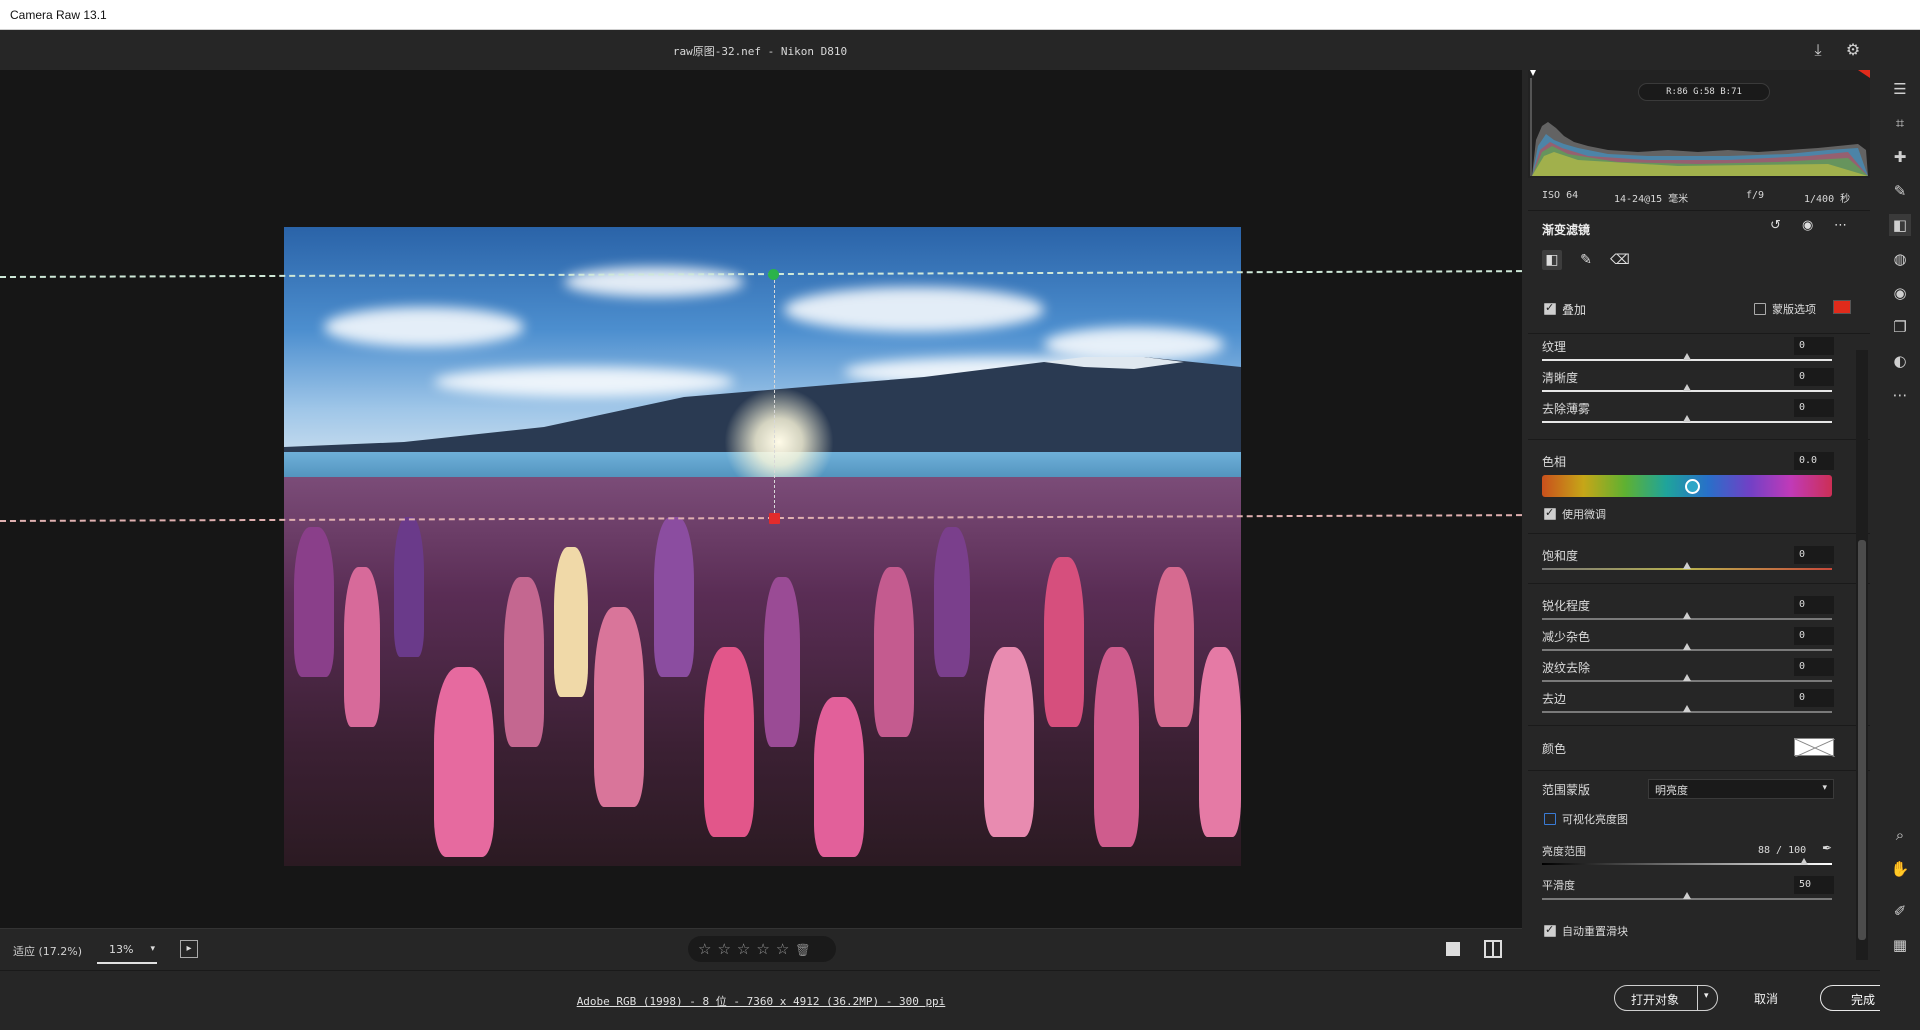  Describe the element at coordinates (1794, 309) in the screenshot. I see `mask-options-label: 蒙版选项` at that location.